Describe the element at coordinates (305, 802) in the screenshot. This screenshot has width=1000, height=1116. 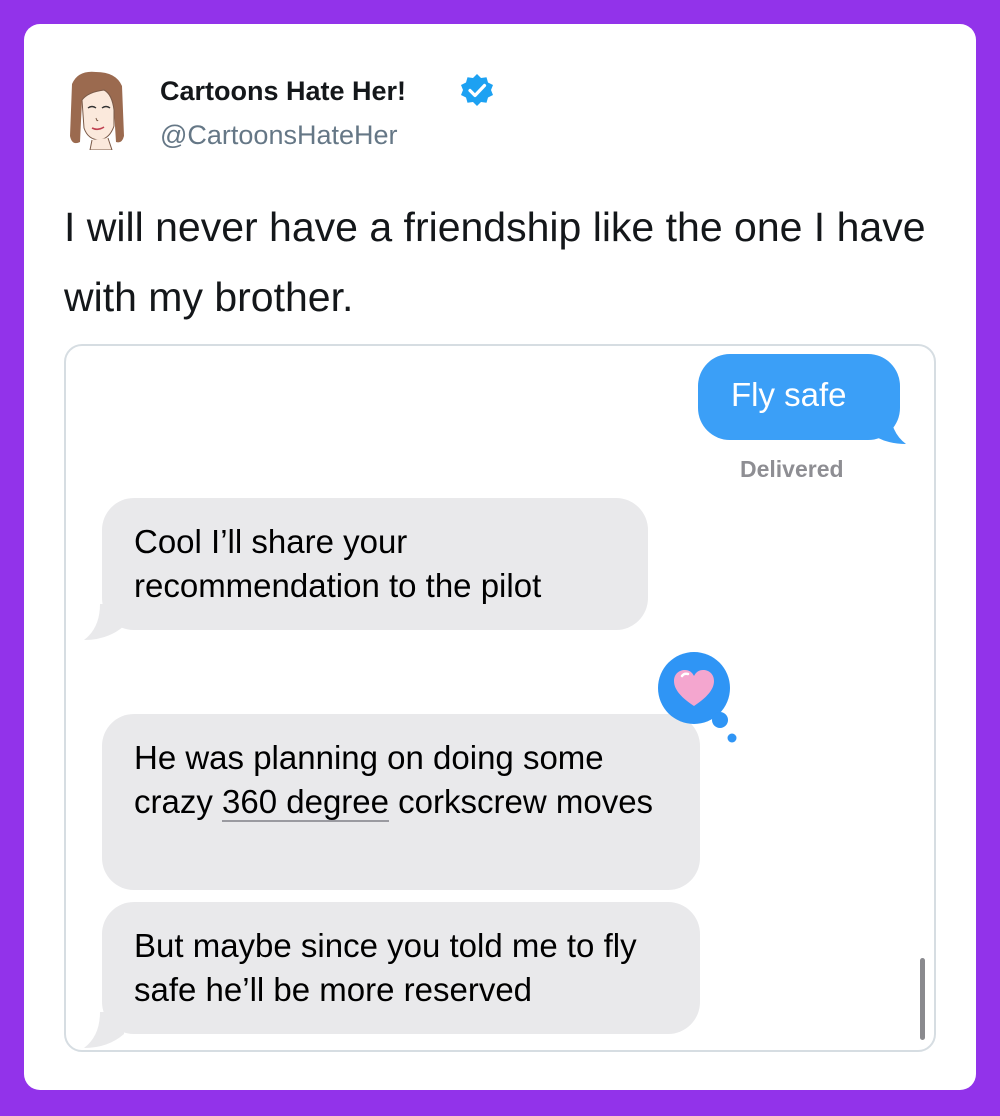
I see `data-detector-link: 360 degree` at that location.